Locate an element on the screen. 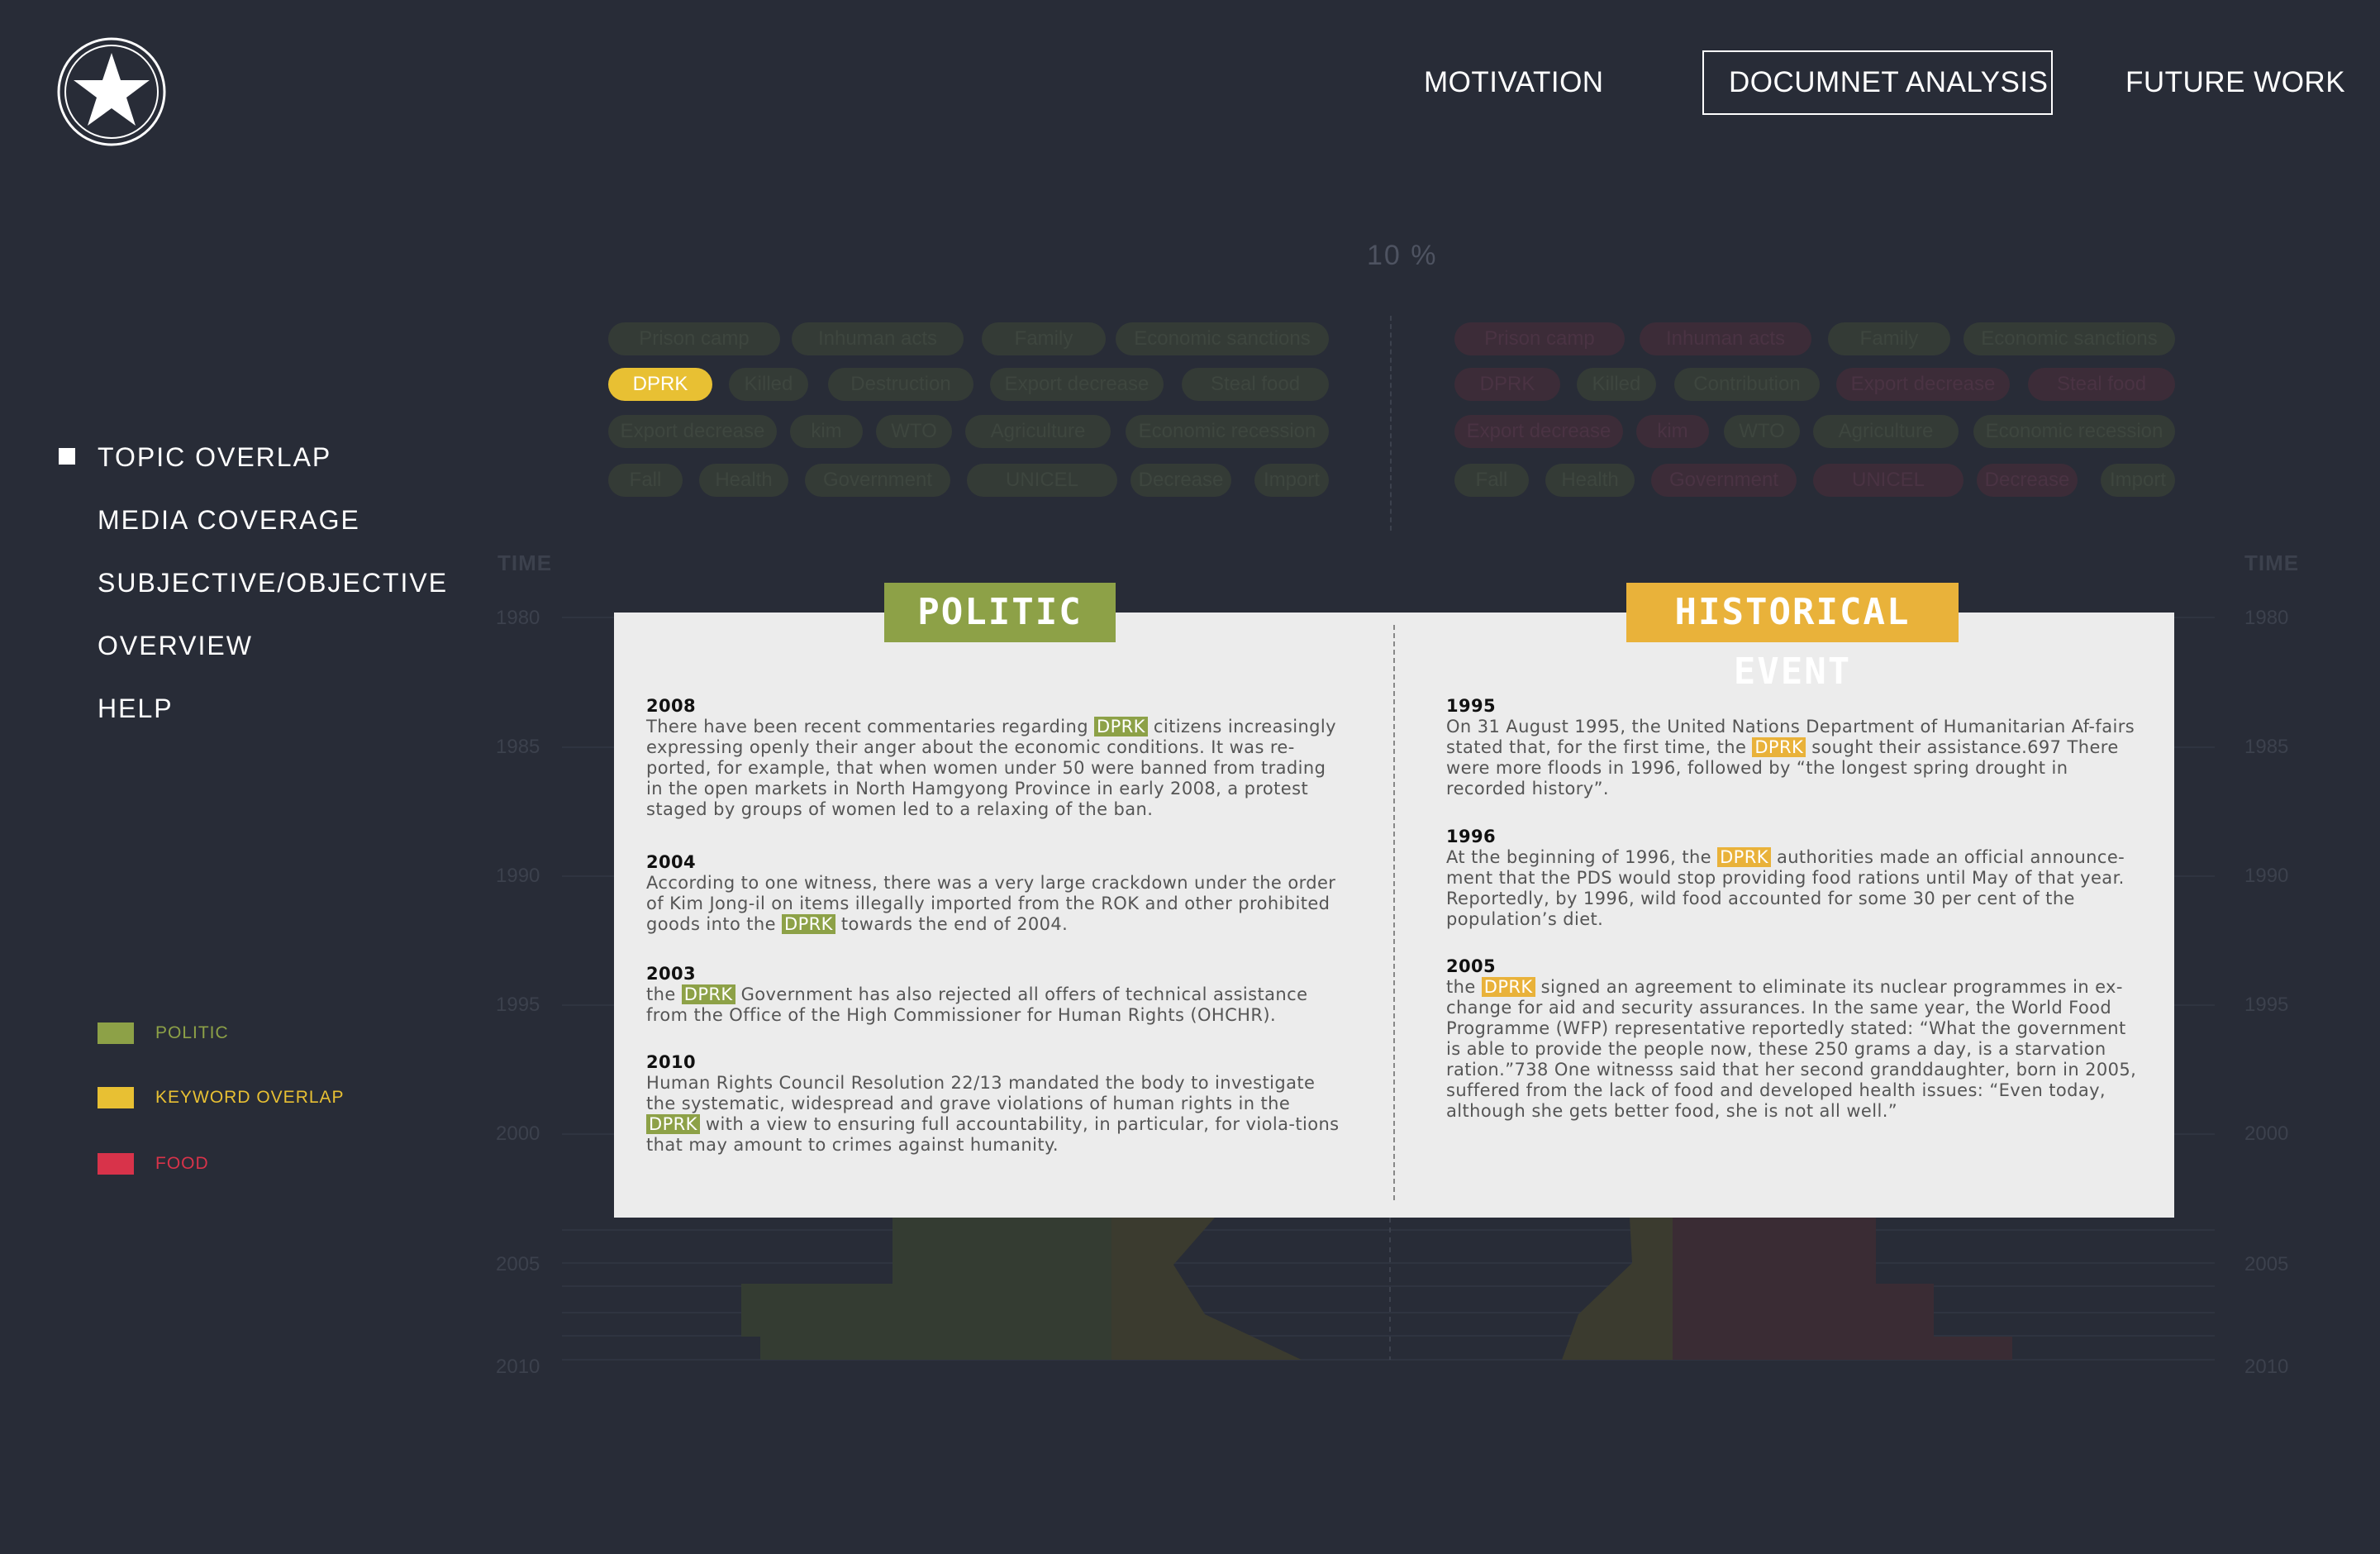 The image size is (2380, 1554). tag-right: Prison camp is located at coordinates (1539, 338).